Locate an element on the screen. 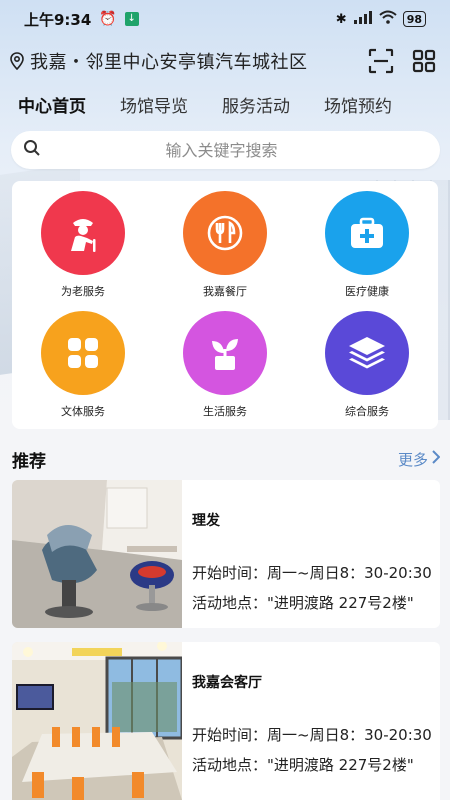 This screenshot has height=800, width=450. location-row: 我嘉・邻里中心安亭镇汽车城社区 is located at coordinates (225, 61).